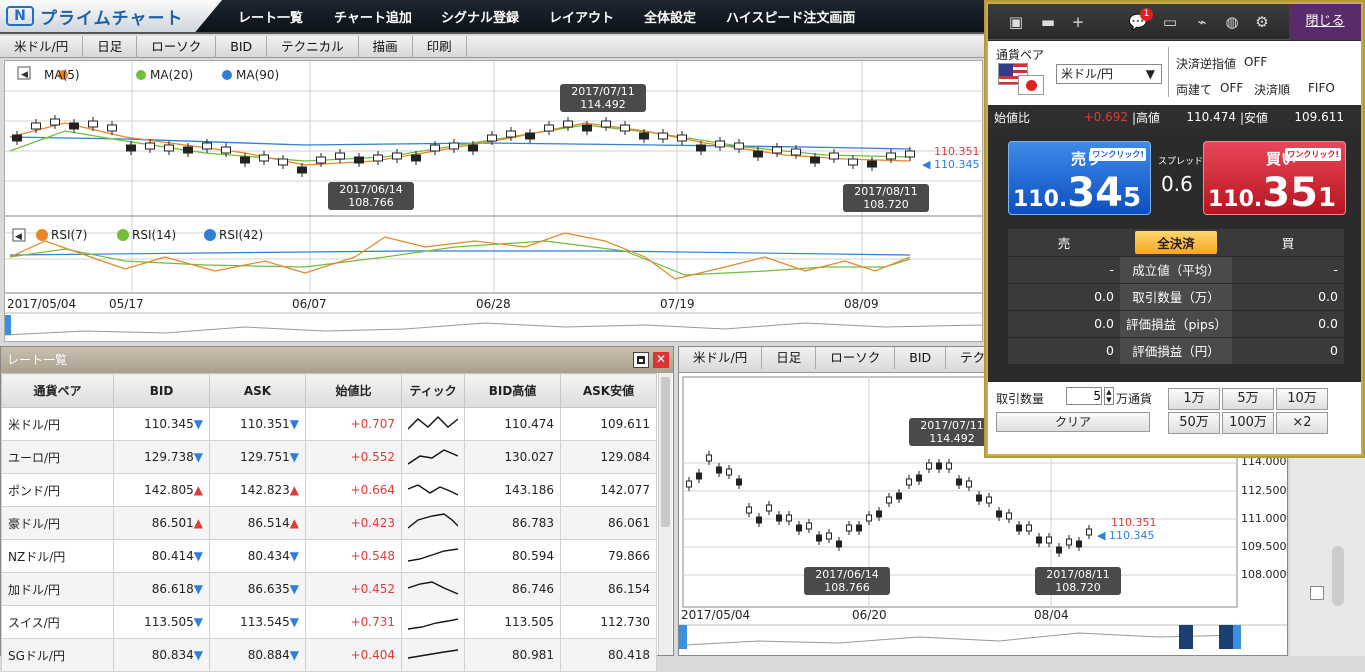 The image size is (1365, 672). I want to click on preset-50man-button: 50万, so click(1194, 423).